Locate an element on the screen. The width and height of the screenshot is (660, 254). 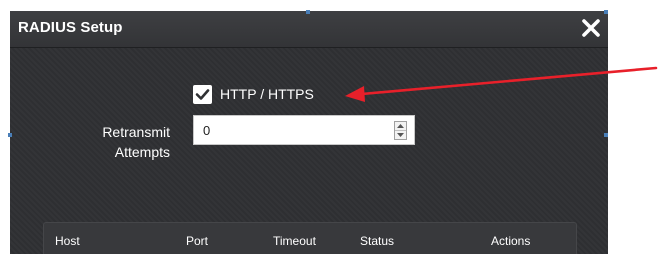
http-https-label: HTTP / HTTPS is located at coordinates (267, 94).